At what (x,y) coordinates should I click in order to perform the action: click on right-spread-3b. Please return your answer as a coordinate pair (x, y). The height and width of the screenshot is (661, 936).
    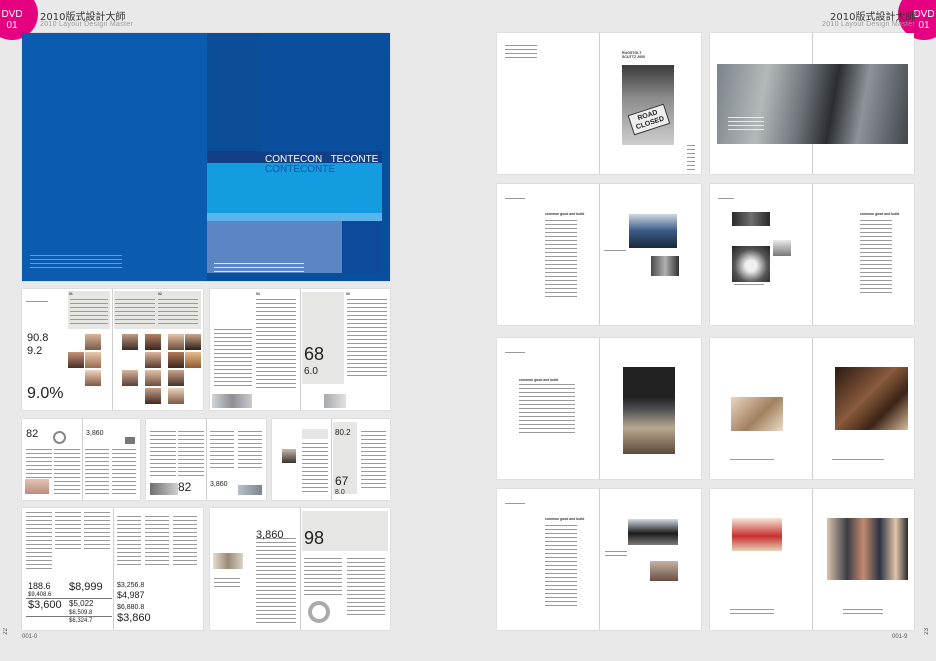
    Looking at the image, I should click on (812, 408).